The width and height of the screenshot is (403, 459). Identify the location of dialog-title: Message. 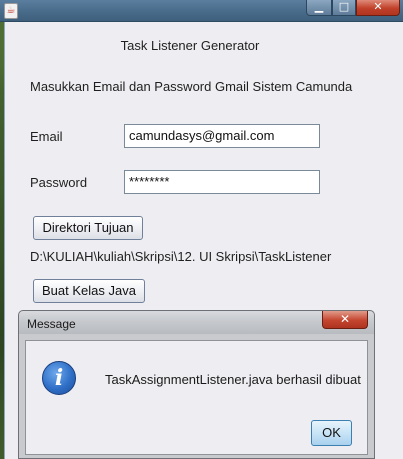
(51, 324).